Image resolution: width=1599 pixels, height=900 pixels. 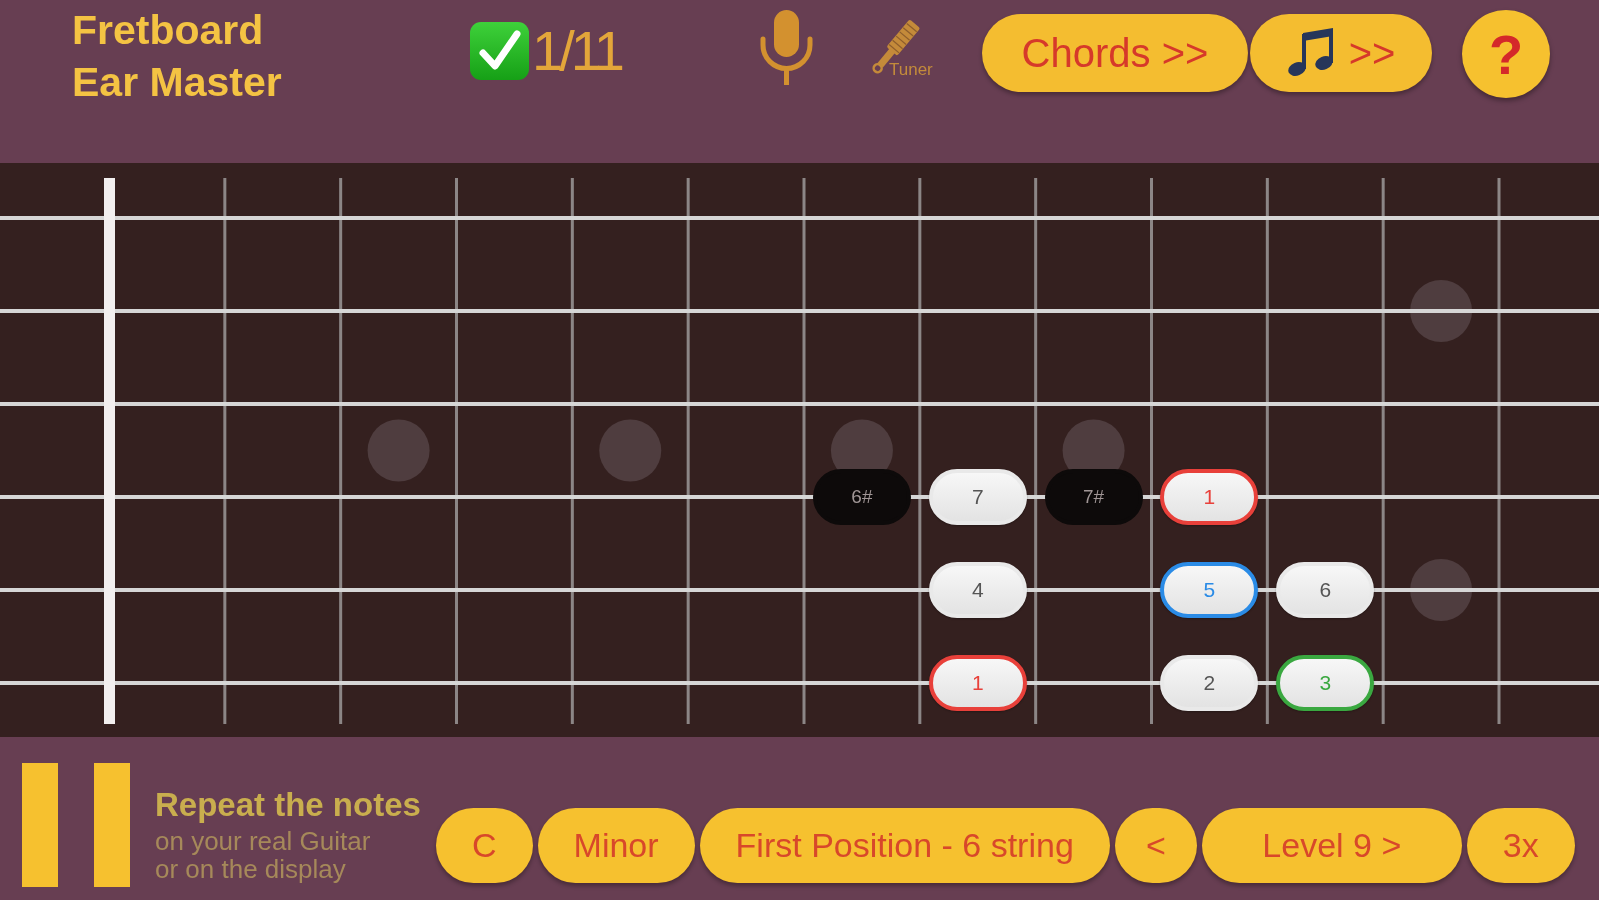 I want to click on instruction-heading: Repeat the notes, so click(x=288, y=805).